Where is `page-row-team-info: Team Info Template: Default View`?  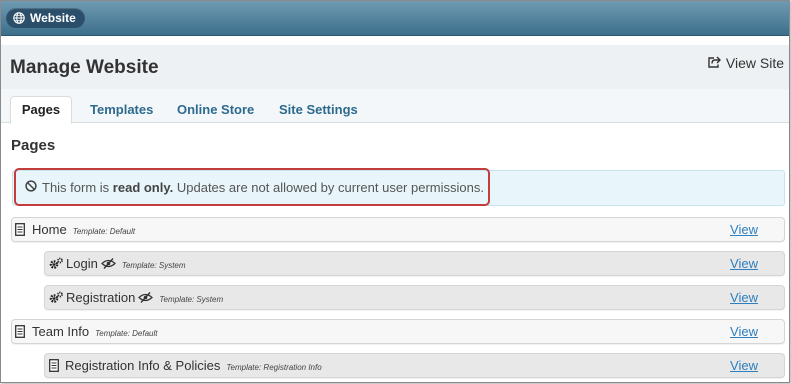 page-row-team-info: Team Info Template: Default View is located at coordinates (398, 331).